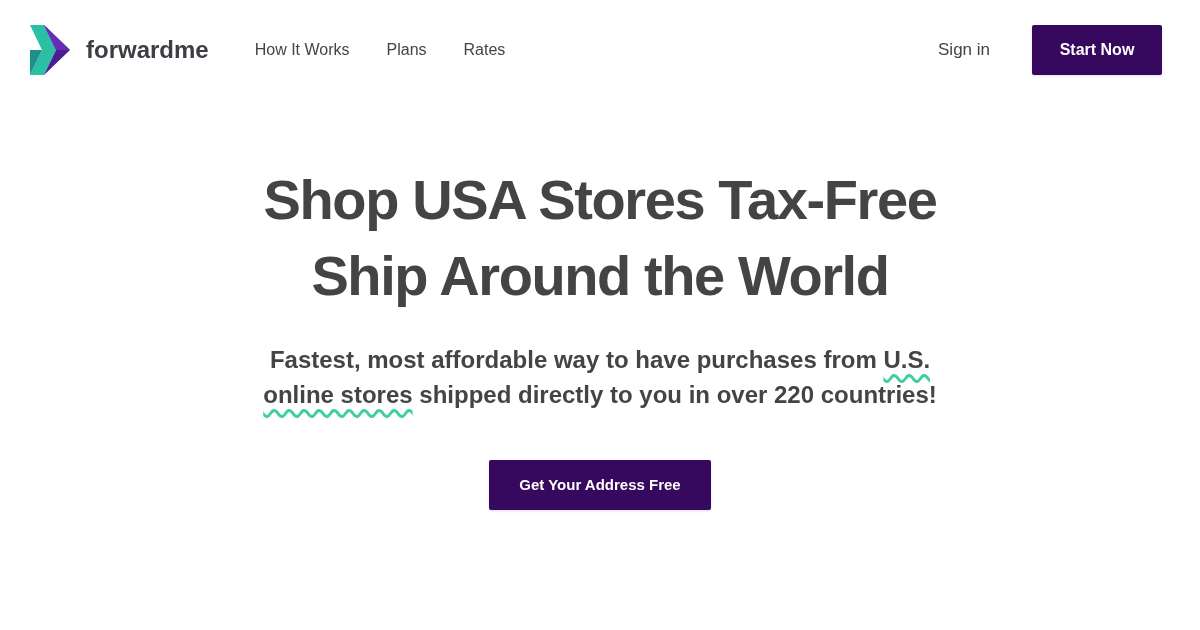 The height and width of the screenshot is (630, 1200). Describe the element at coordinates (600, 377) in the screenshot. I see `hero-subtitle: Fastest, most affordable way to have purchases from U.S. online stores shipped directly to you in over 220 countries!` at that location.